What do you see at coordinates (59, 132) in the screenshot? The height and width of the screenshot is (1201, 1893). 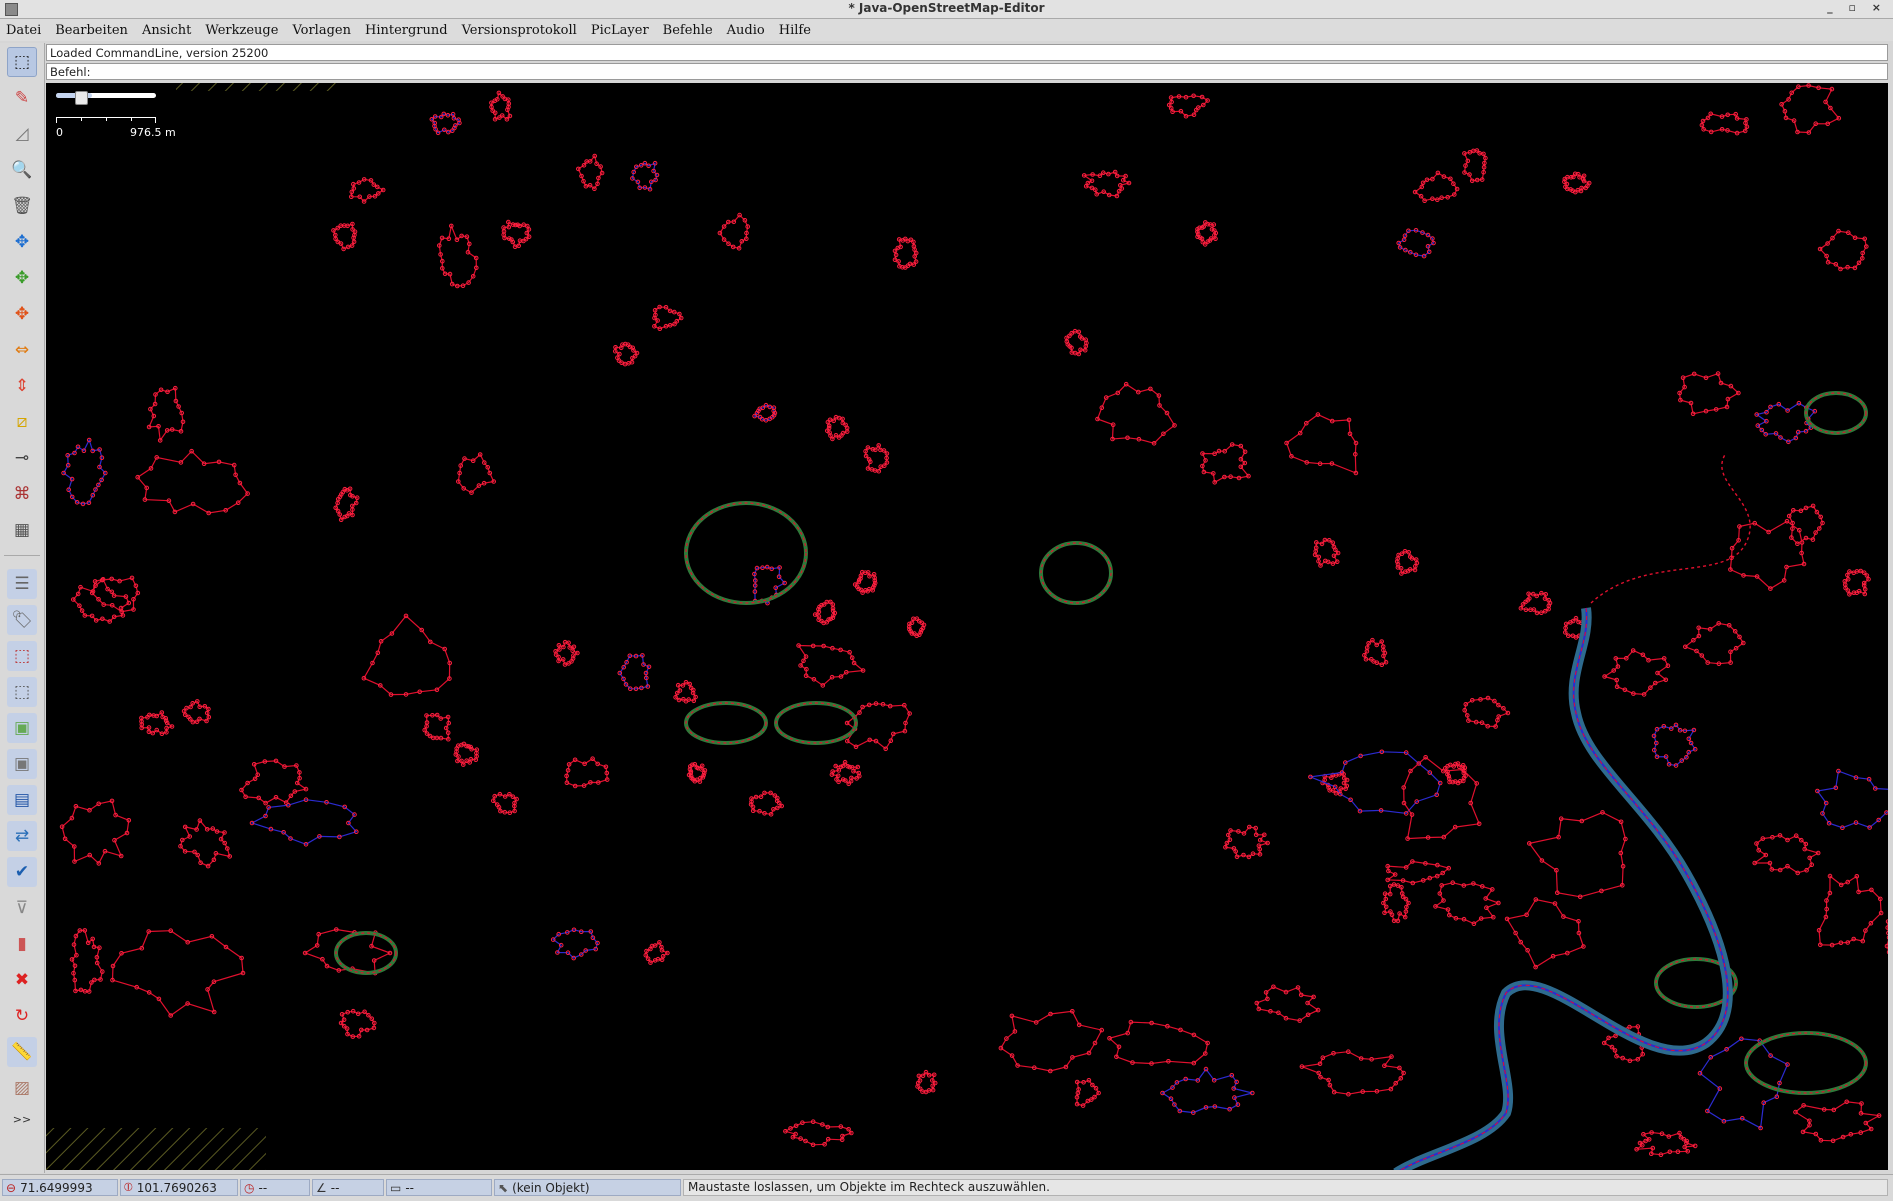 I see `scale-label-min: 0` at bounding box center [59, 132].